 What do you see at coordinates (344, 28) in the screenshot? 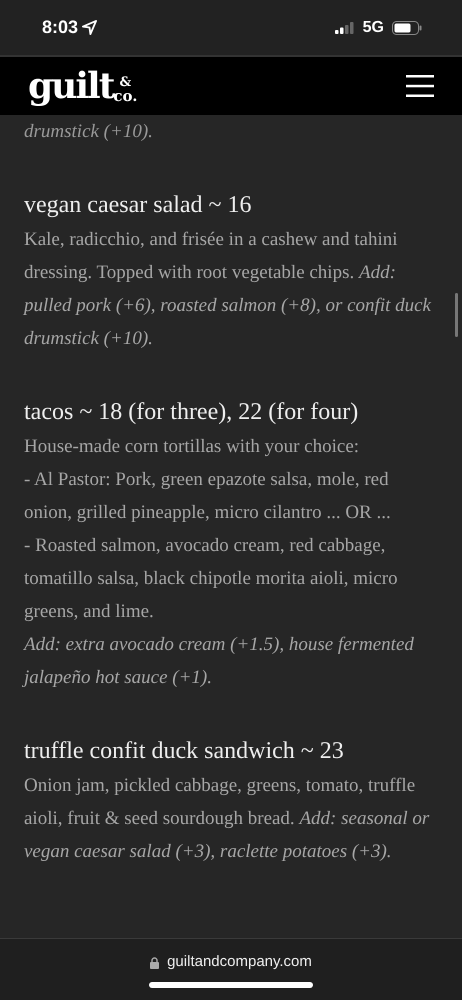
I see `signal-icon` at bounding box center [344, 28].